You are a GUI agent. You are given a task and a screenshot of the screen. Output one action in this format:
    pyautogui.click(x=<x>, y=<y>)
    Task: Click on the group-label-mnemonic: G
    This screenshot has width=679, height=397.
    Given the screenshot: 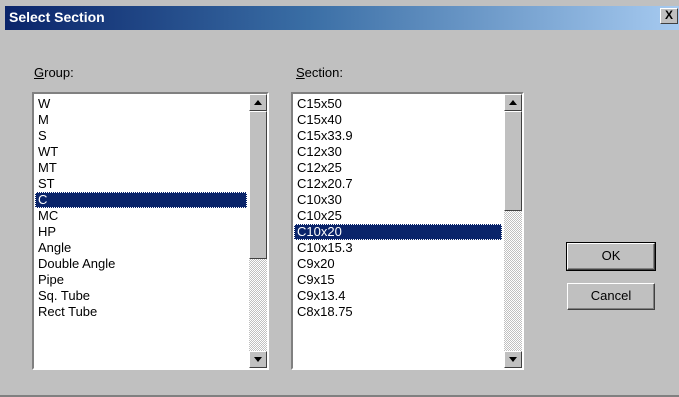 What is the action you would take?
    pyautogui.click(x=39, y=72)
    